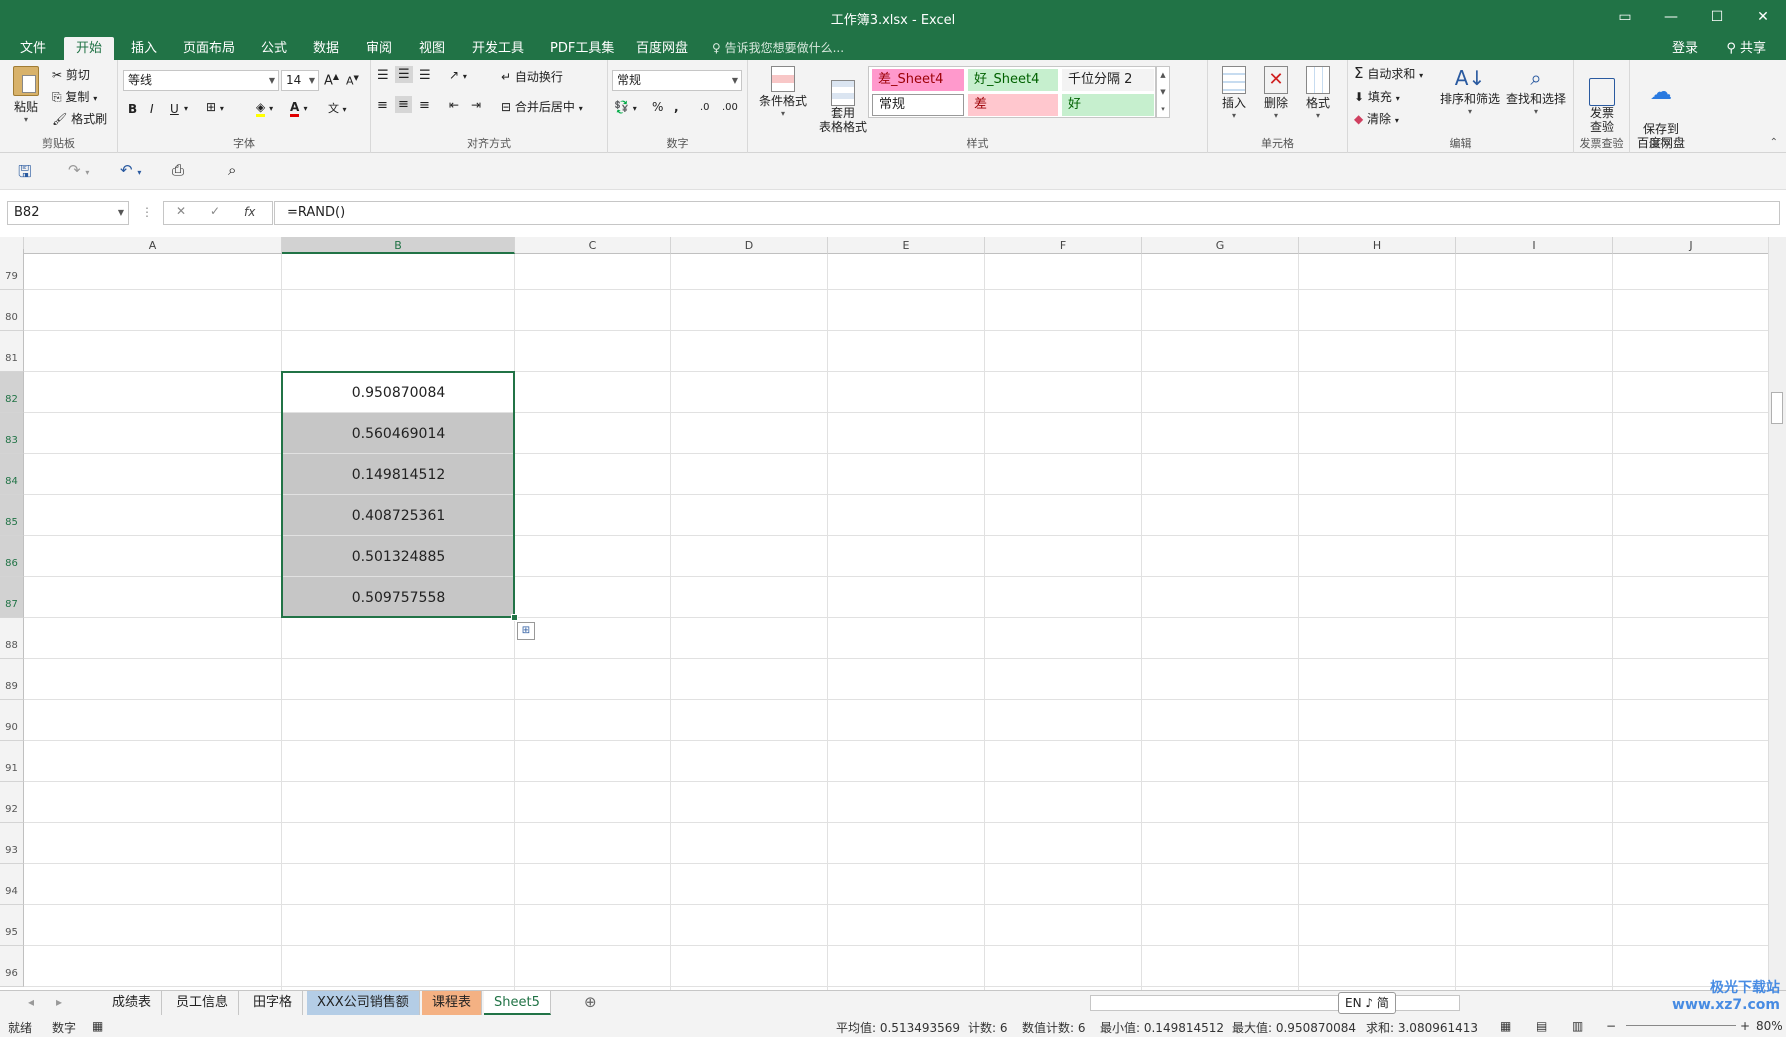 Image resolution: width=1786 pixels, height=1037 pixels. What do you see at coordinates (498, 48) in the screenshot?
I see `tab-developer: 开发工具` at bounding box center [498, 48].